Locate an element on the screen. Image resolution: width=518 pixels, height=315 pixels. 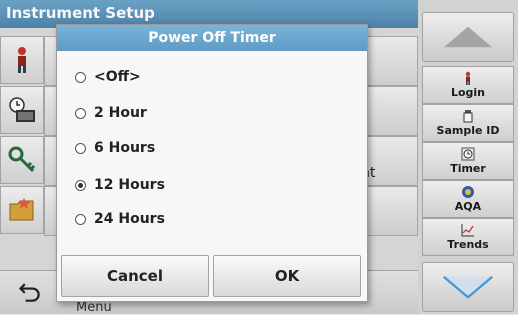
radio-24-hours is located at coordinates (80, 219).